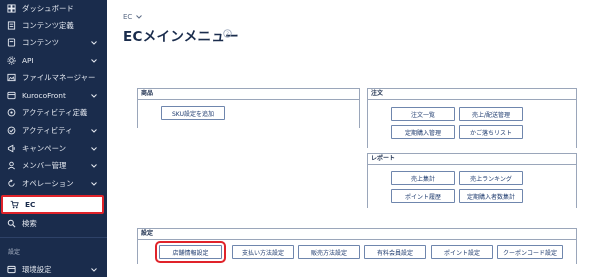 This screenshot has width=600, height=277. Describe the element at coordinates (53, 223) in the screenshot. I see `sidebar-item-search: 検索` at that location.